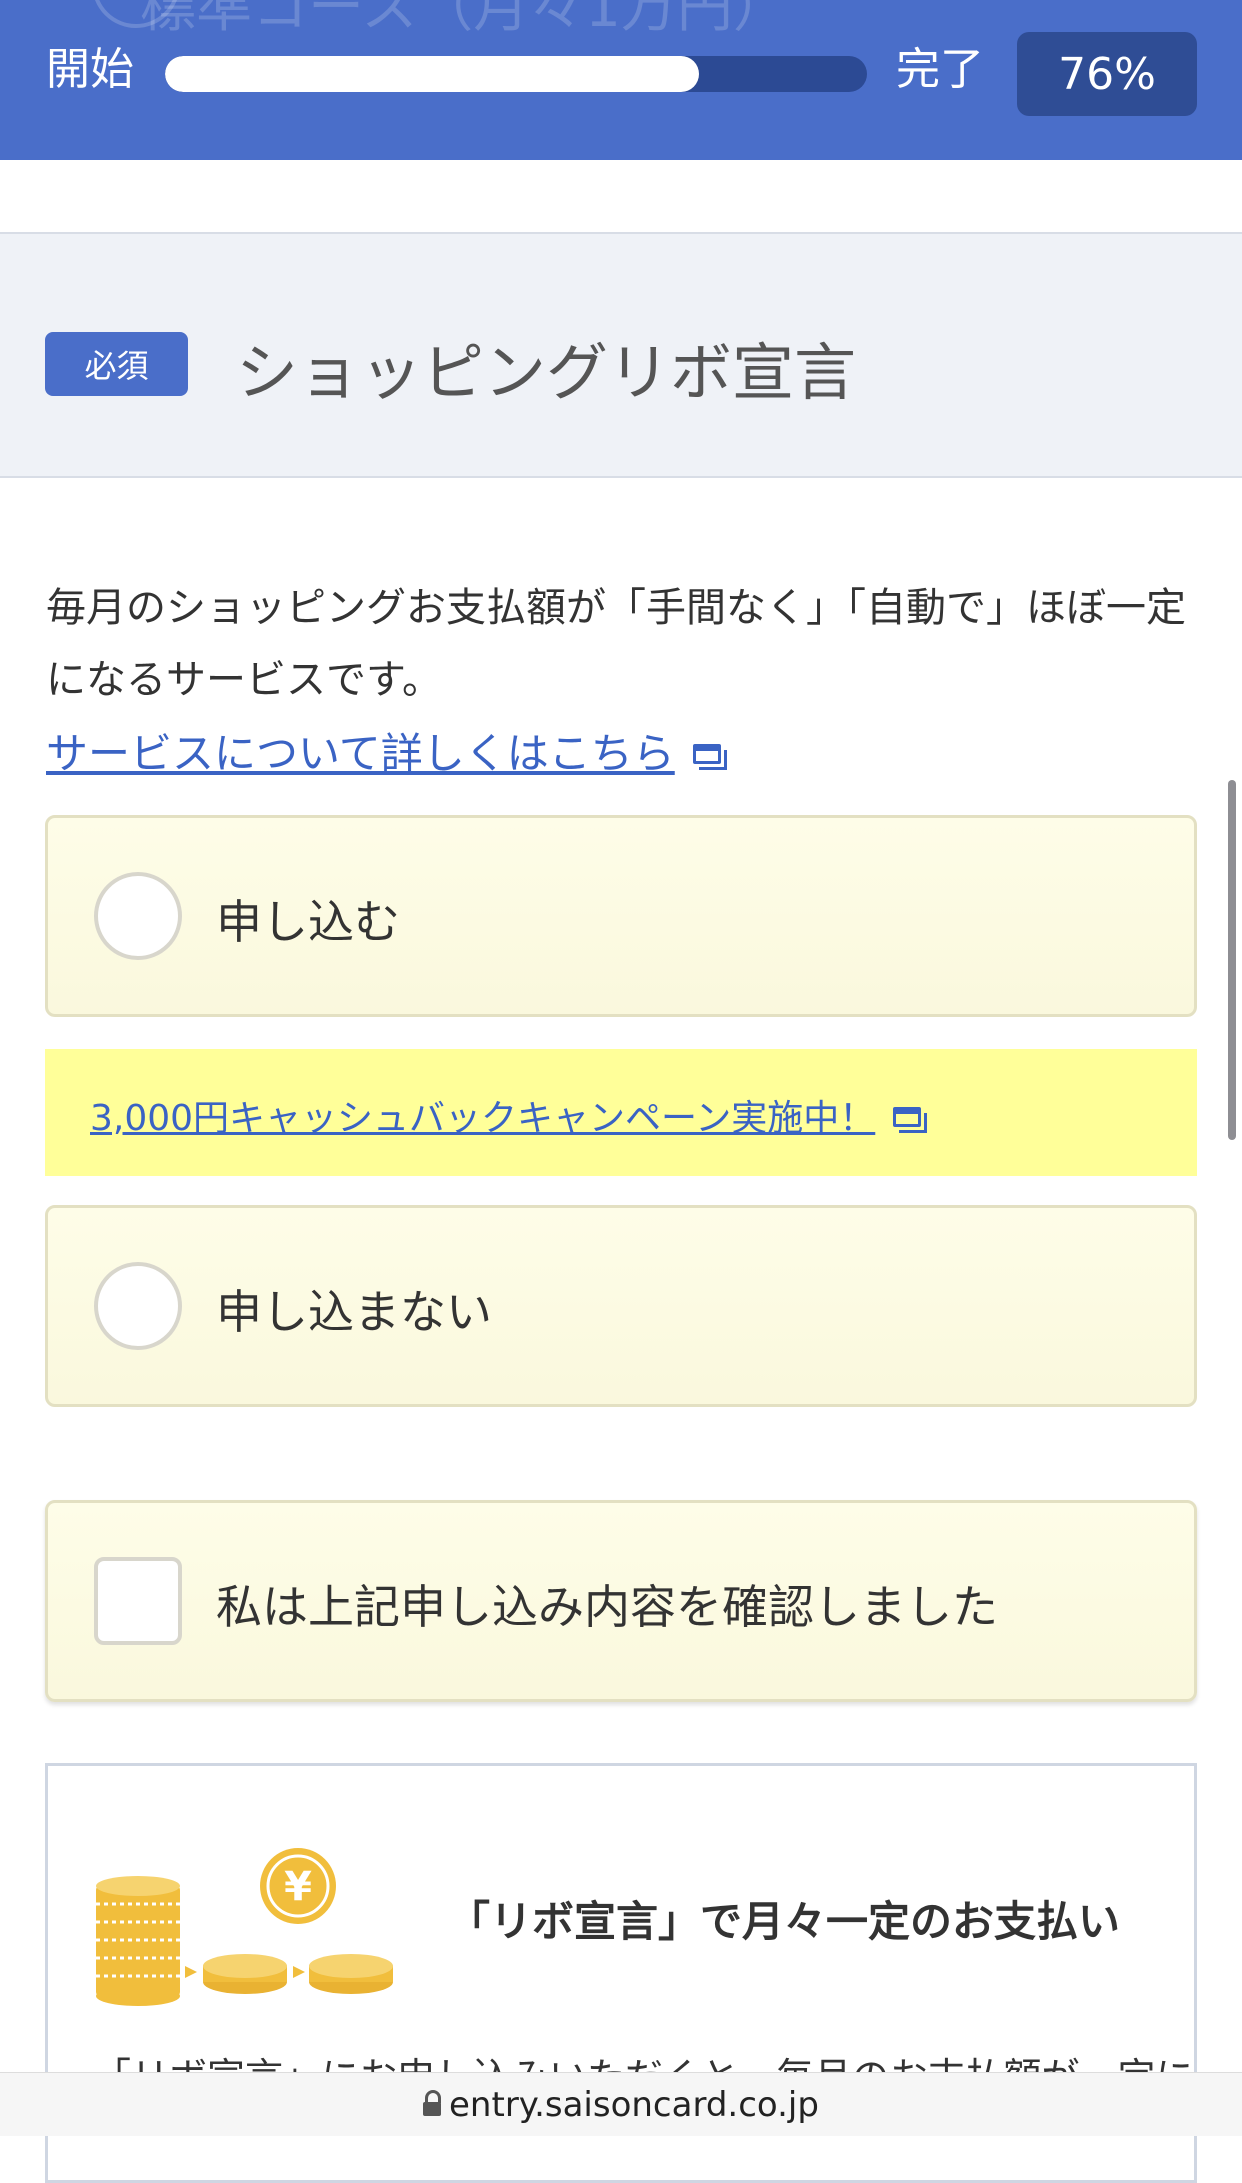 This screenshot has width=1242, height=2183. I want to click on service-description: 毎月のショッピングお支払額が「手間なく」「自動で」ほぼ一定になるサービスです。, so click(616, 644).